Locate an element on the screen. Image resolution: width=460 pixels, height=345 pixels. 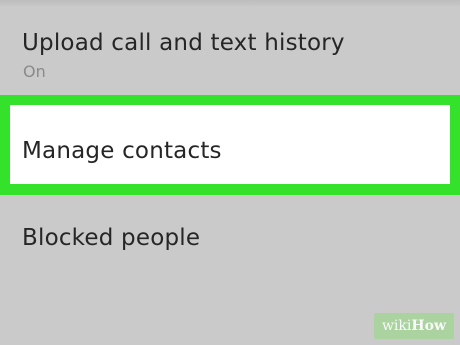
watermark-suffix: How is located at coordinates (428, 326).